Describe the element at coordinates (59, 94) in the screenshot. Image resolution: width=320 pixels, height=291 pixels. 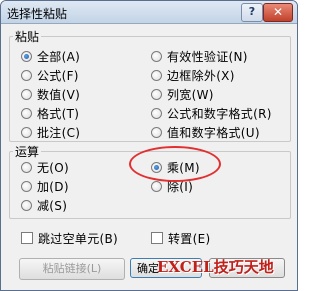
I see `paste-option-values-label: 数值(V)` at that location.